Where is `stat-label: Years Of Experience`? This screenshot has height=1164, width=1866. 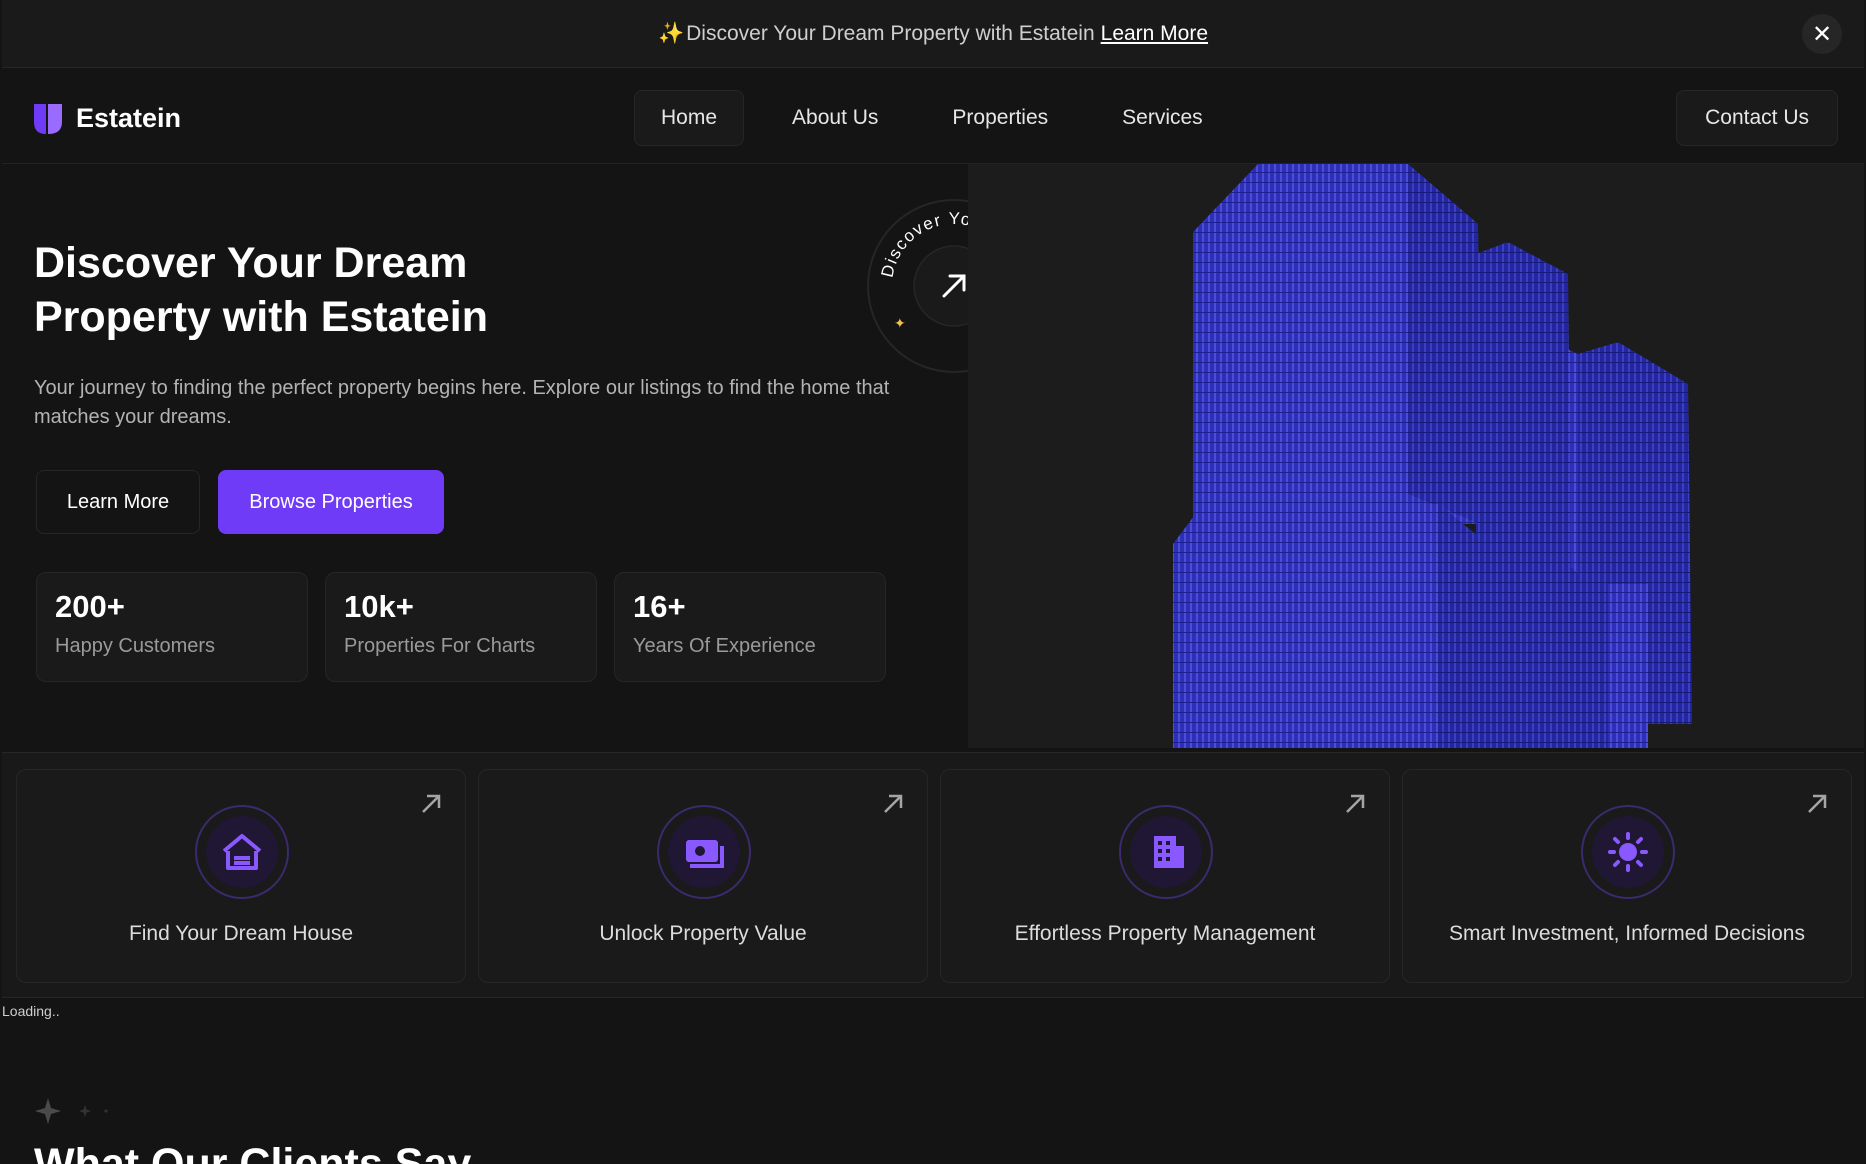
stat-label: Years Of Experience is located at coordinates (724, 646).